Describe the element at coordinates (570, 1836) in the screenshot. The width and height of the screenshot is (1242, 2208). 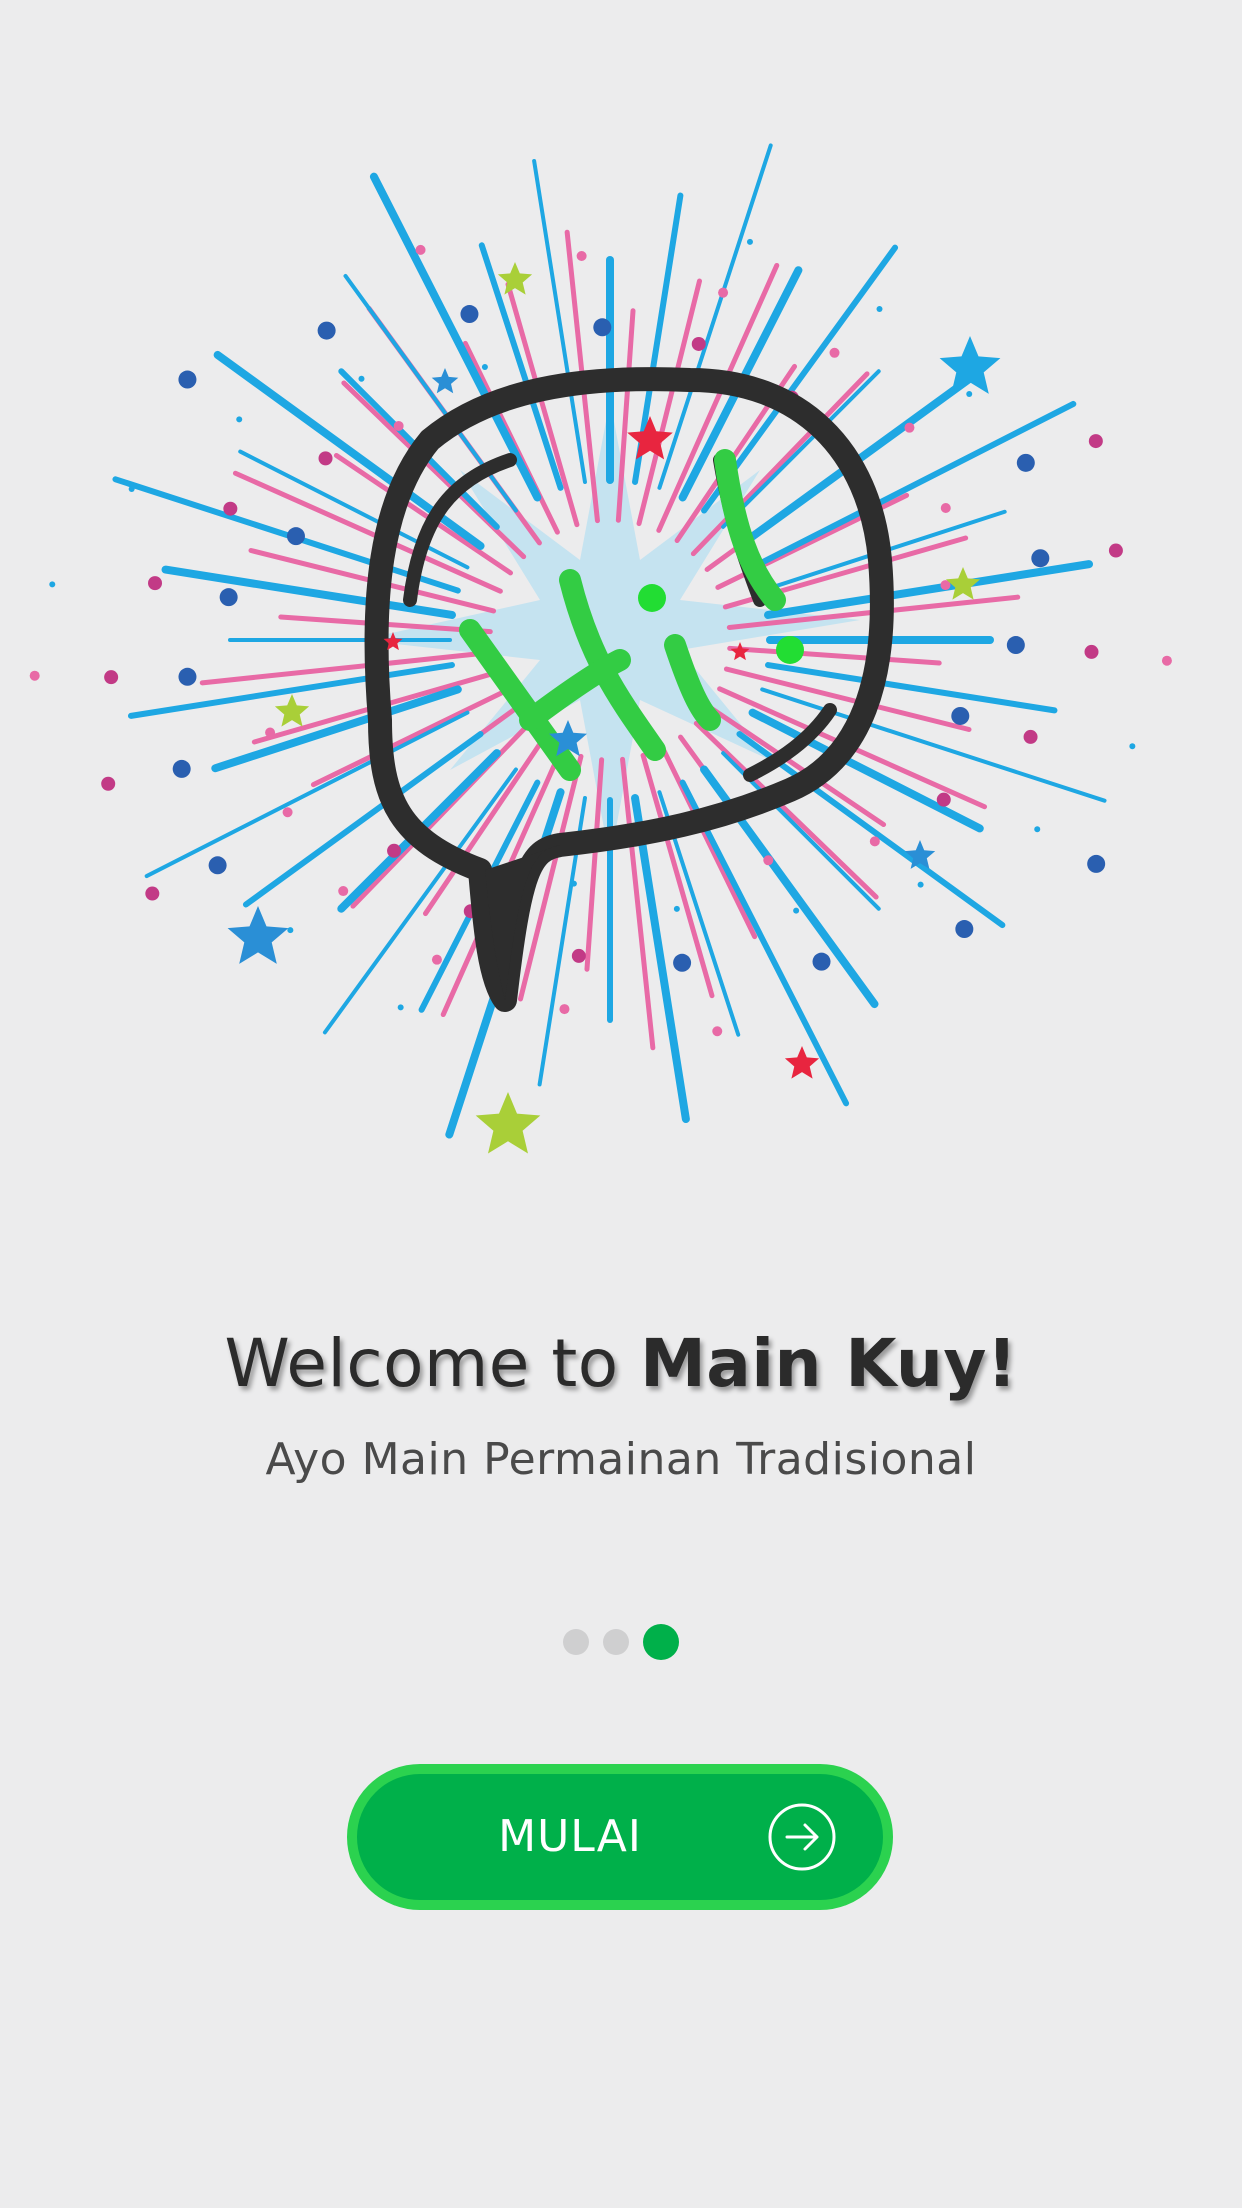
I see `start-button-label: MULAI` at that location.